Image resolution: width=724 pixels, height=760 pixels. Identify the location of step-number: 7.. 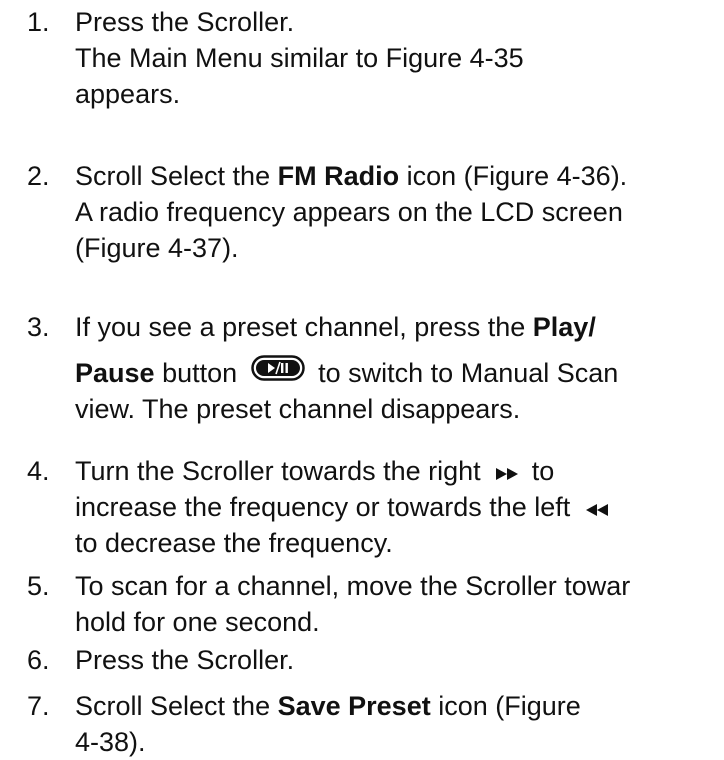
(38, 706).